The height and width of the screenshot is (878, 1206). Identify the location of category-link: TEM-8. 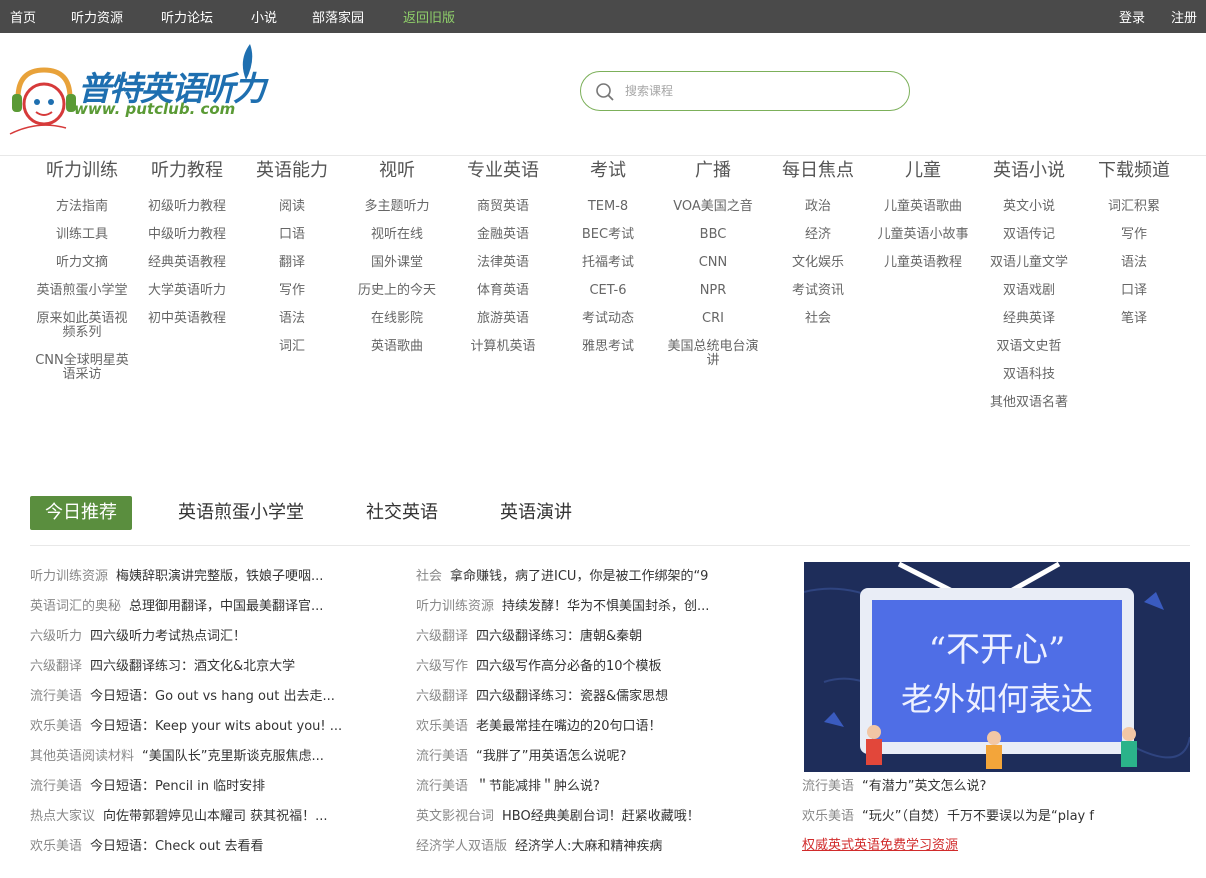
(608, 207).